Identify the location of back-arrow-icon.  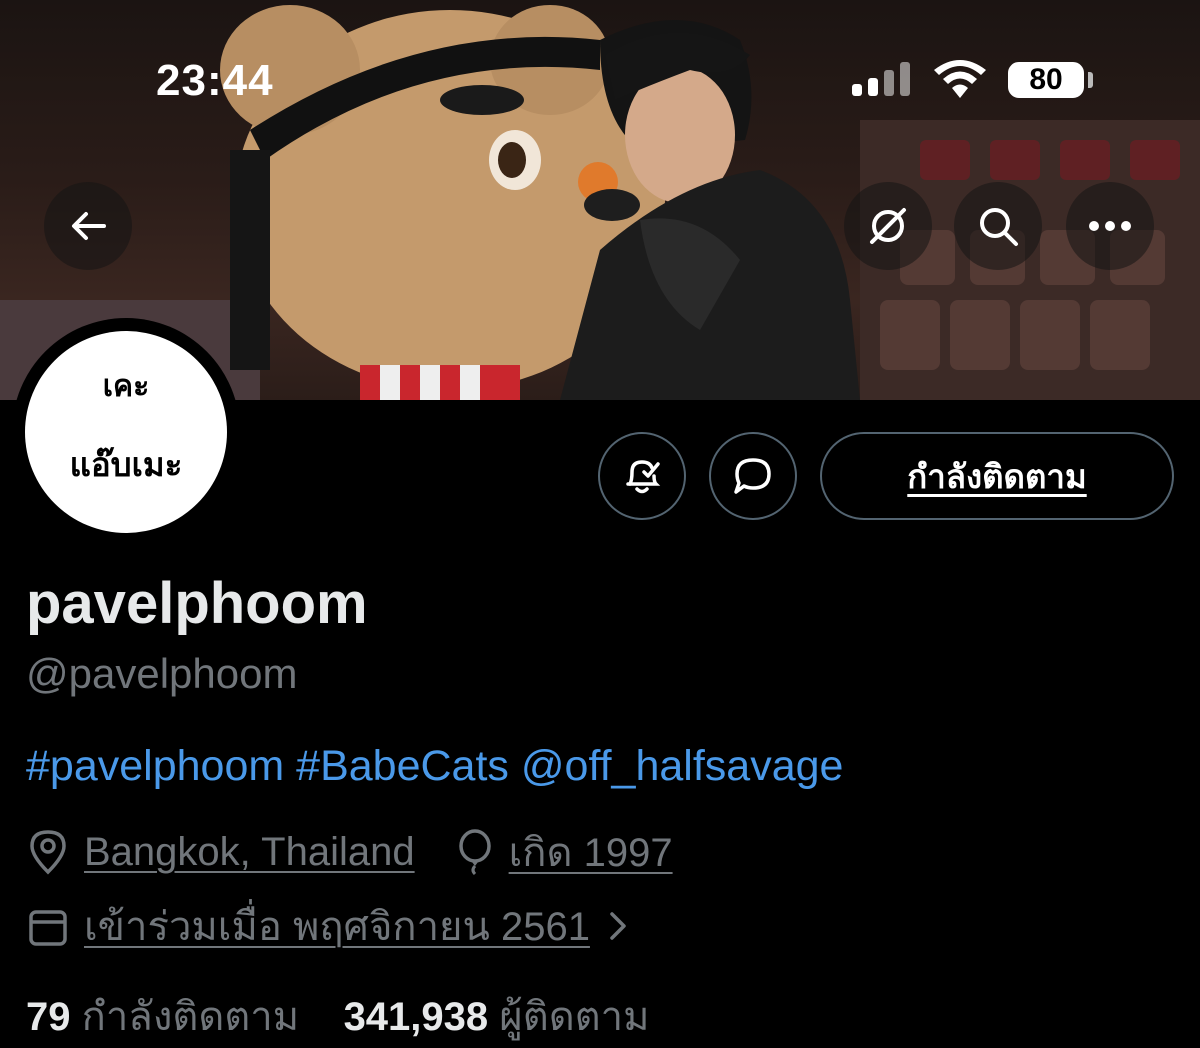
(89, 226).